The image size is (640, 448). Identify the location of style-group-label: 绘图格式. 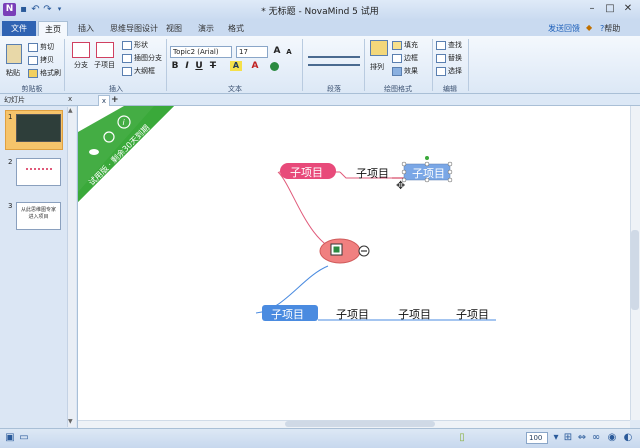
(398, 89).